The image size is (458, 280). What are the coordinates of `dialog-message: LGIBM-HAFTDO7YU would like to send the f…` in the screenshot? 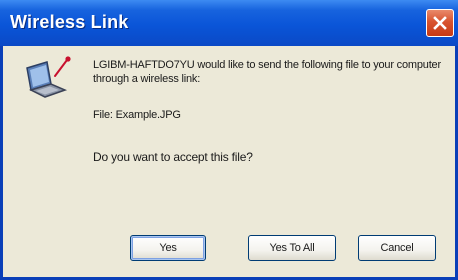 It's located at (267, 72).